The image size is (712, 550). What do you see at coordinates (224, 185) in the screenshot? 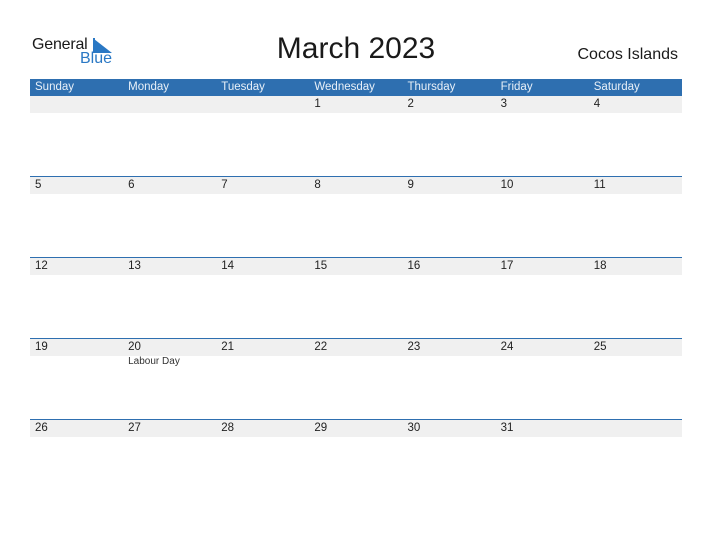
I see `day-number: 7` at bounding box center [224, 185].